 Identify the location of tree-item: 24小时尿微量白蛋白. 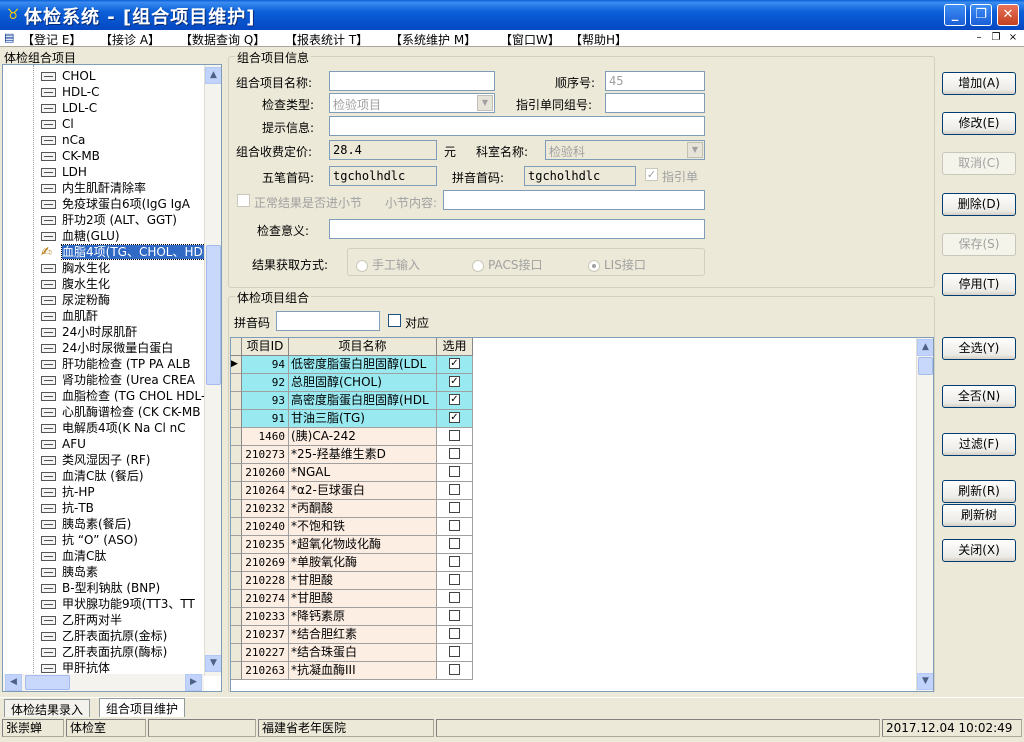
(107, 348).